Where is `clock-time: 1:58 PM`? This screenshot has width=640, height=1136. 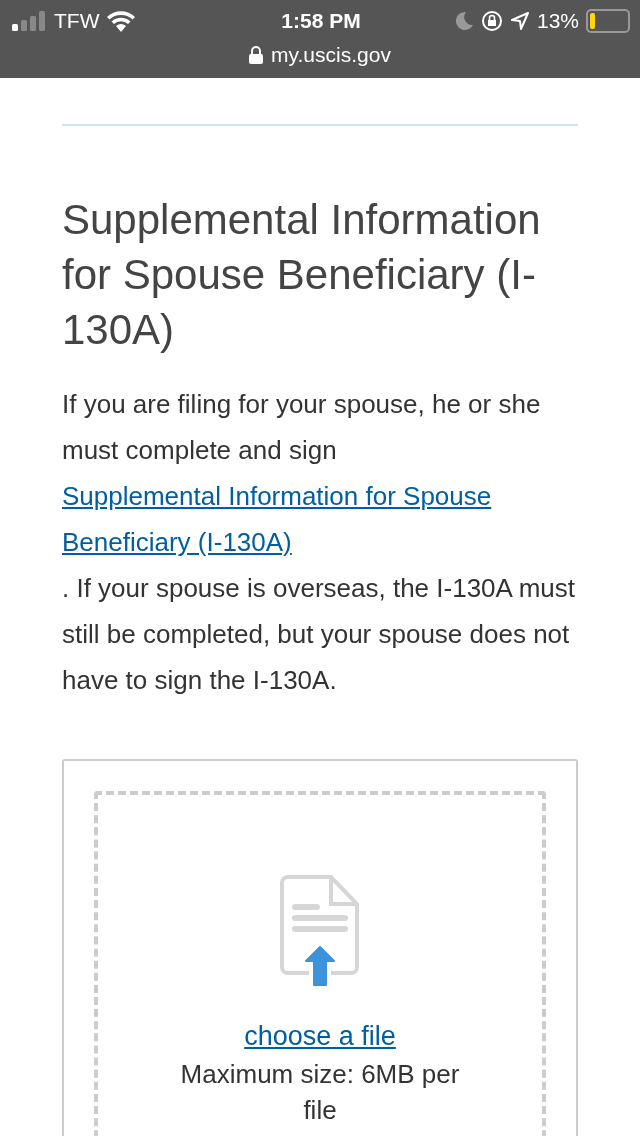 clock-time: 1:58 PM is located at coordinates (321, 21).